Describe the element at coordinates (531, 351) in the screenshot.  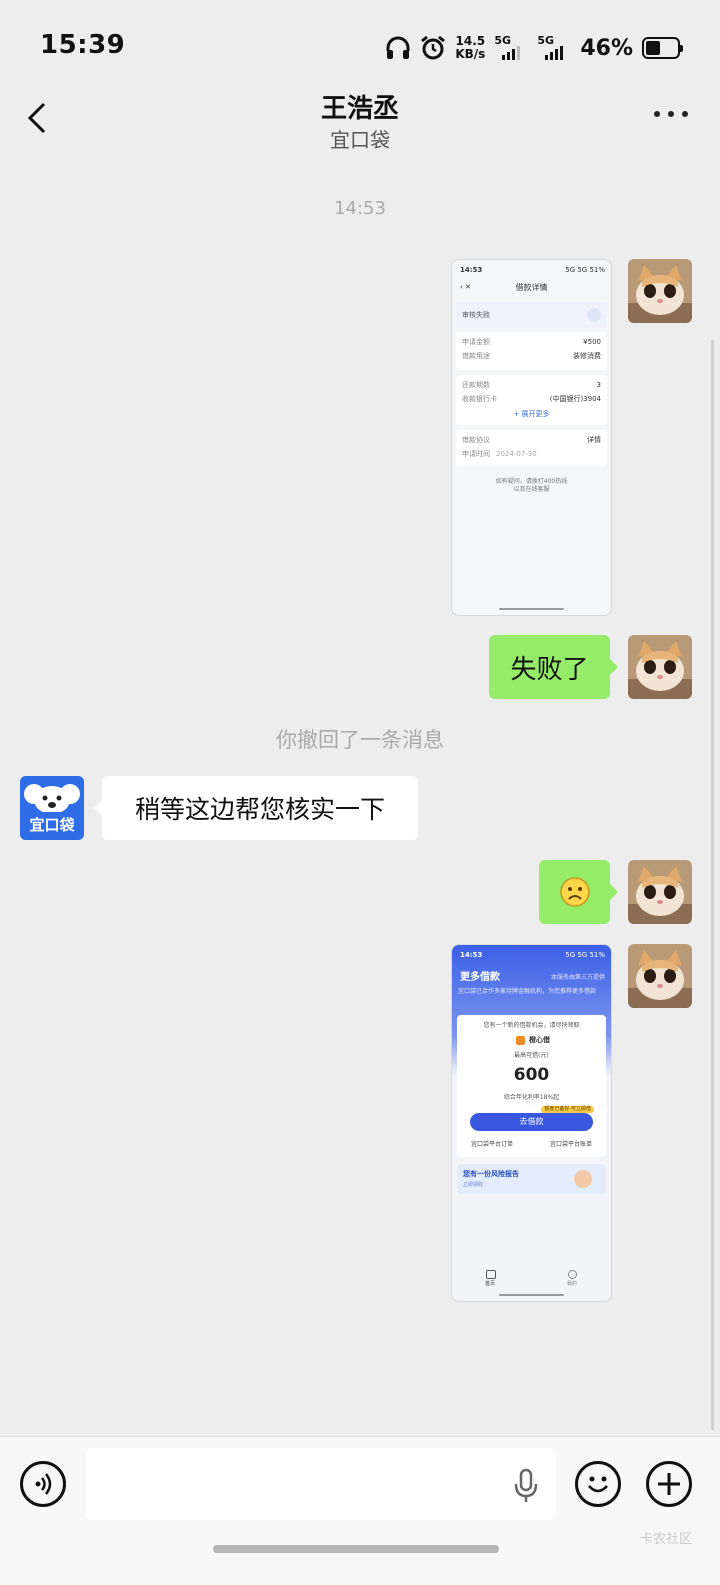
I see `shot1-amount-card: 申请金额 ¥500 借款用途 装修消费` at that location.